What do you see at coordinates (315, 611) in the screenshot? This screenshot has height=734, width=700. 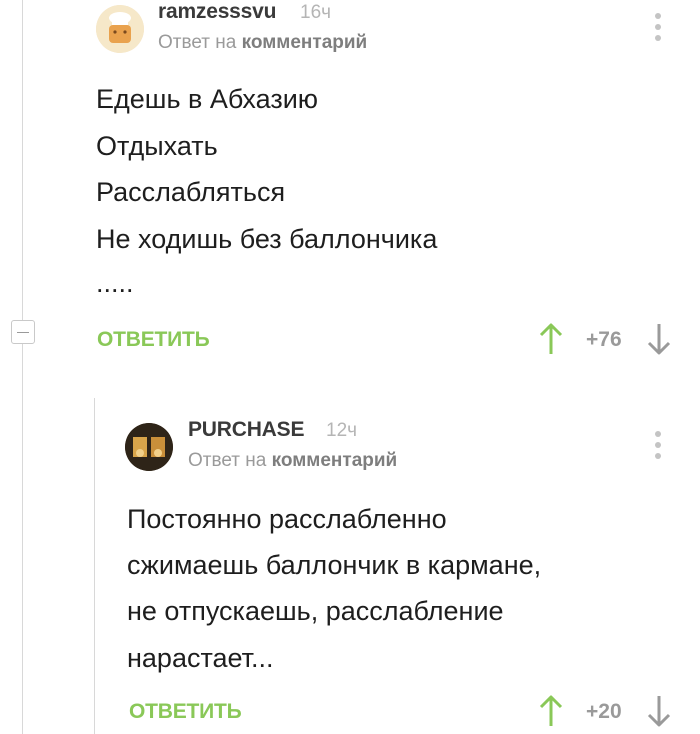 I see `comment-text-line: не отпускаешь, расслабление` at bounding box center [315, 611].